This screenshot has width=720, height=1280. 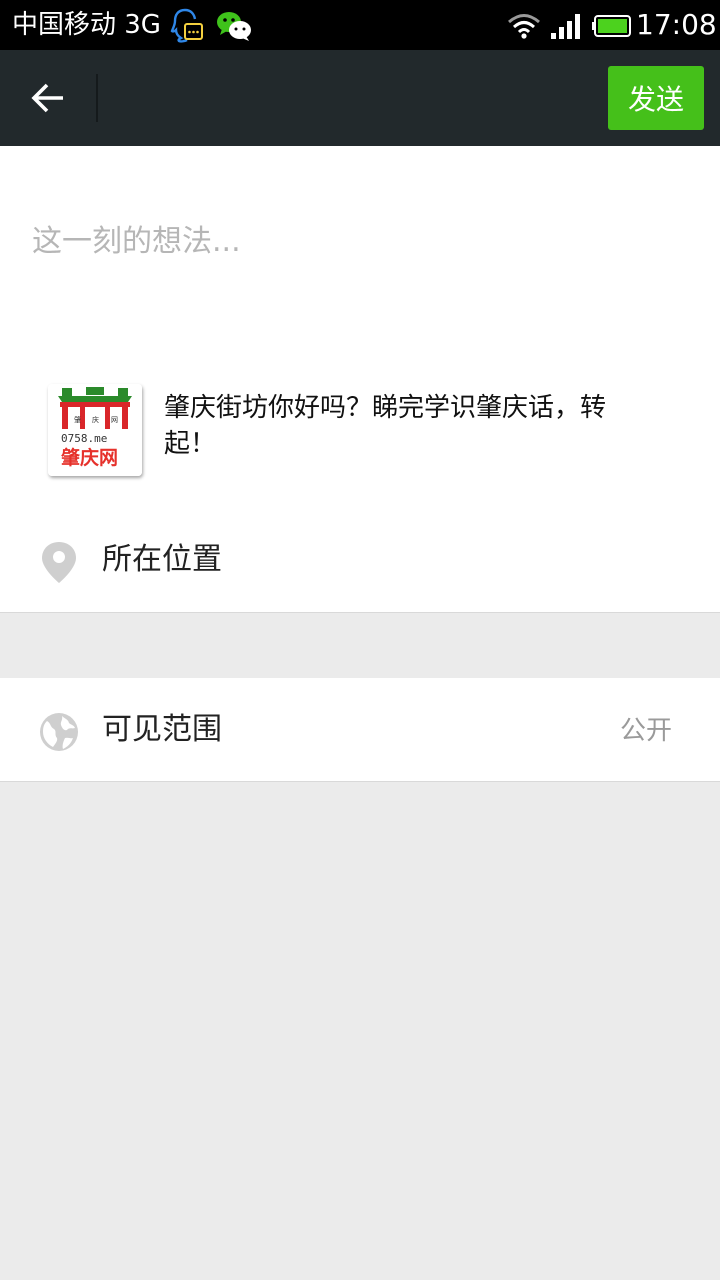 What do you see at coordinates (385, 426) in the screenshot?
I see `link-title: 肇庆街坊你好吗？睇完学识肇庆话，转起！` at bounding box center [385, 426].